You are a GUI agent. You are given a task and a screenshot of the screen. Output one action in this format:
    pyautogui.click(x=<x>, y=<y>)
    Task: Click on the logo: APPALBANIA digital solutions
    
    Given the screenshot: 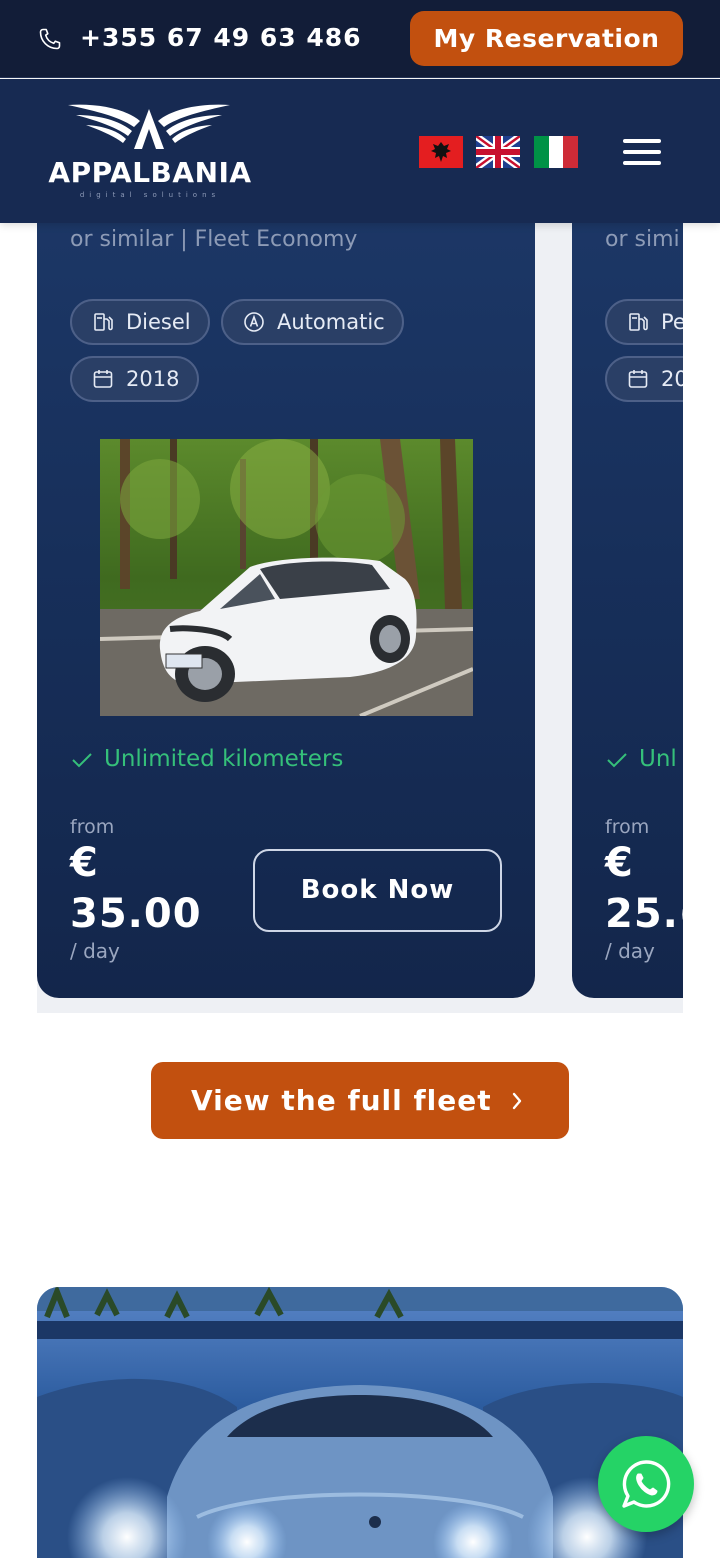 What is the action you would take?
    pyautogui.click(x=150, y=151)
    